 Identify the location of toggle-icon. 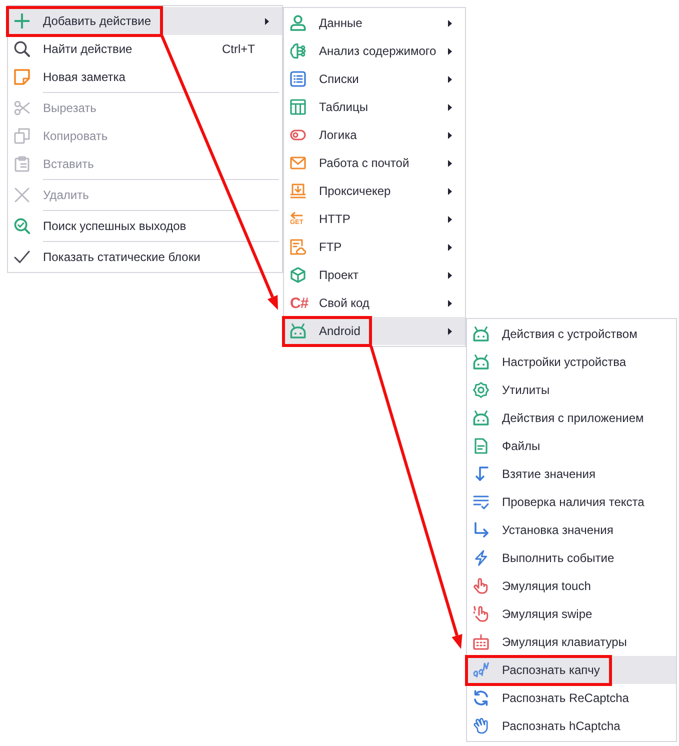
(298, 135).